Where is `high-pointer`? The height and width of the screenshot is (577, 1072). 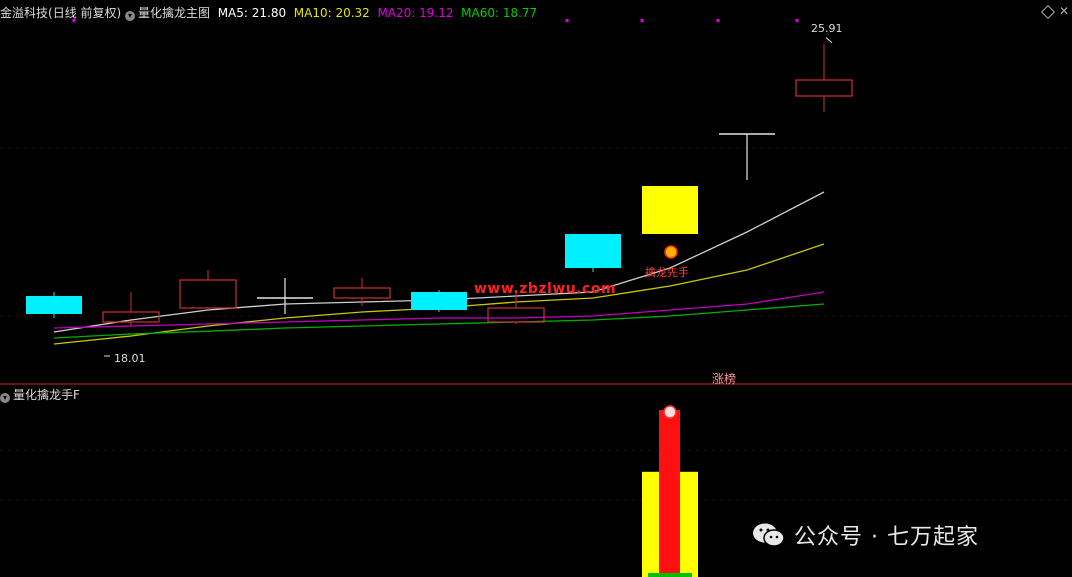 high-pointer is located at coordinates (829, 40).